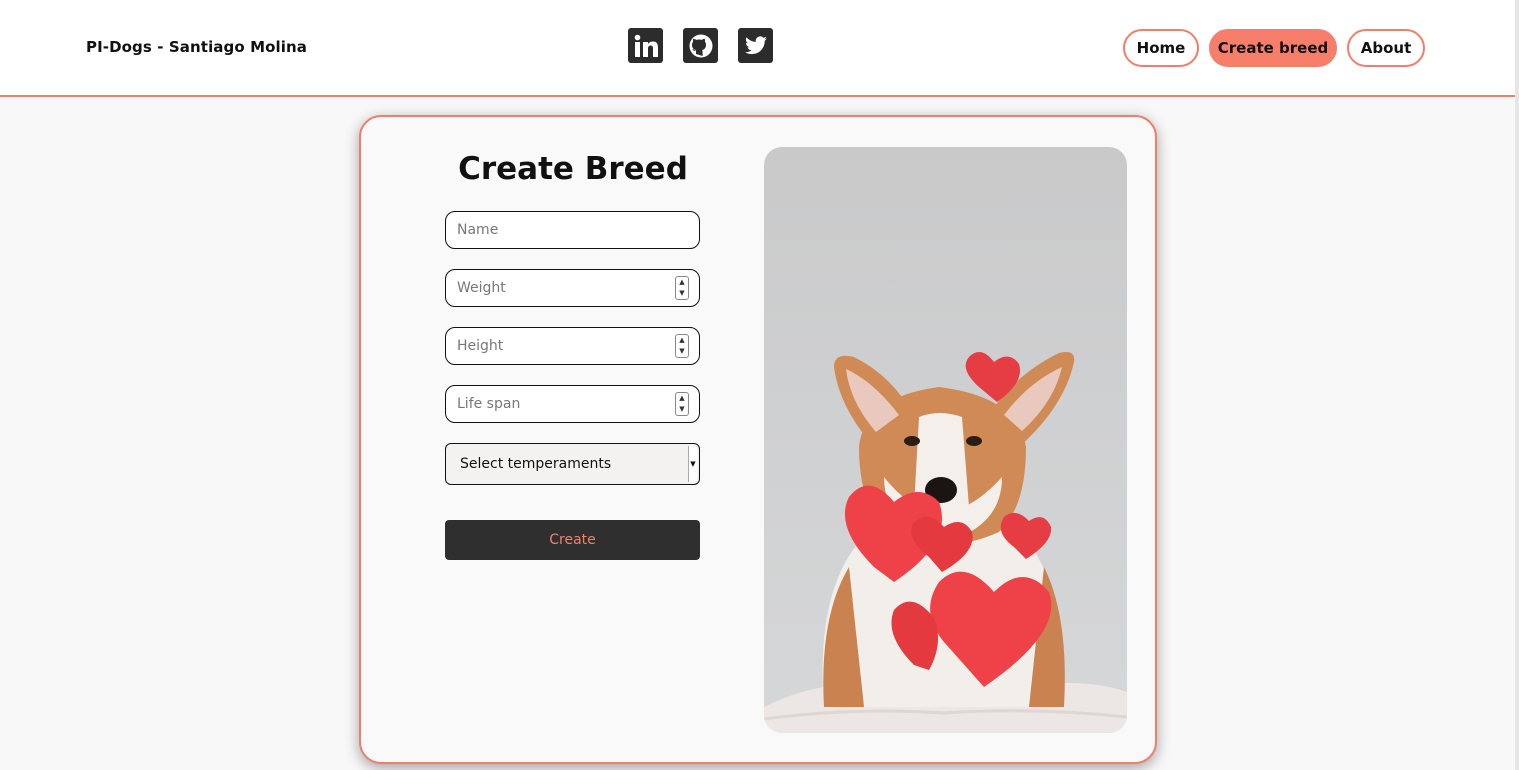  I want to click on page-scrollbar, so click(1517, 385).